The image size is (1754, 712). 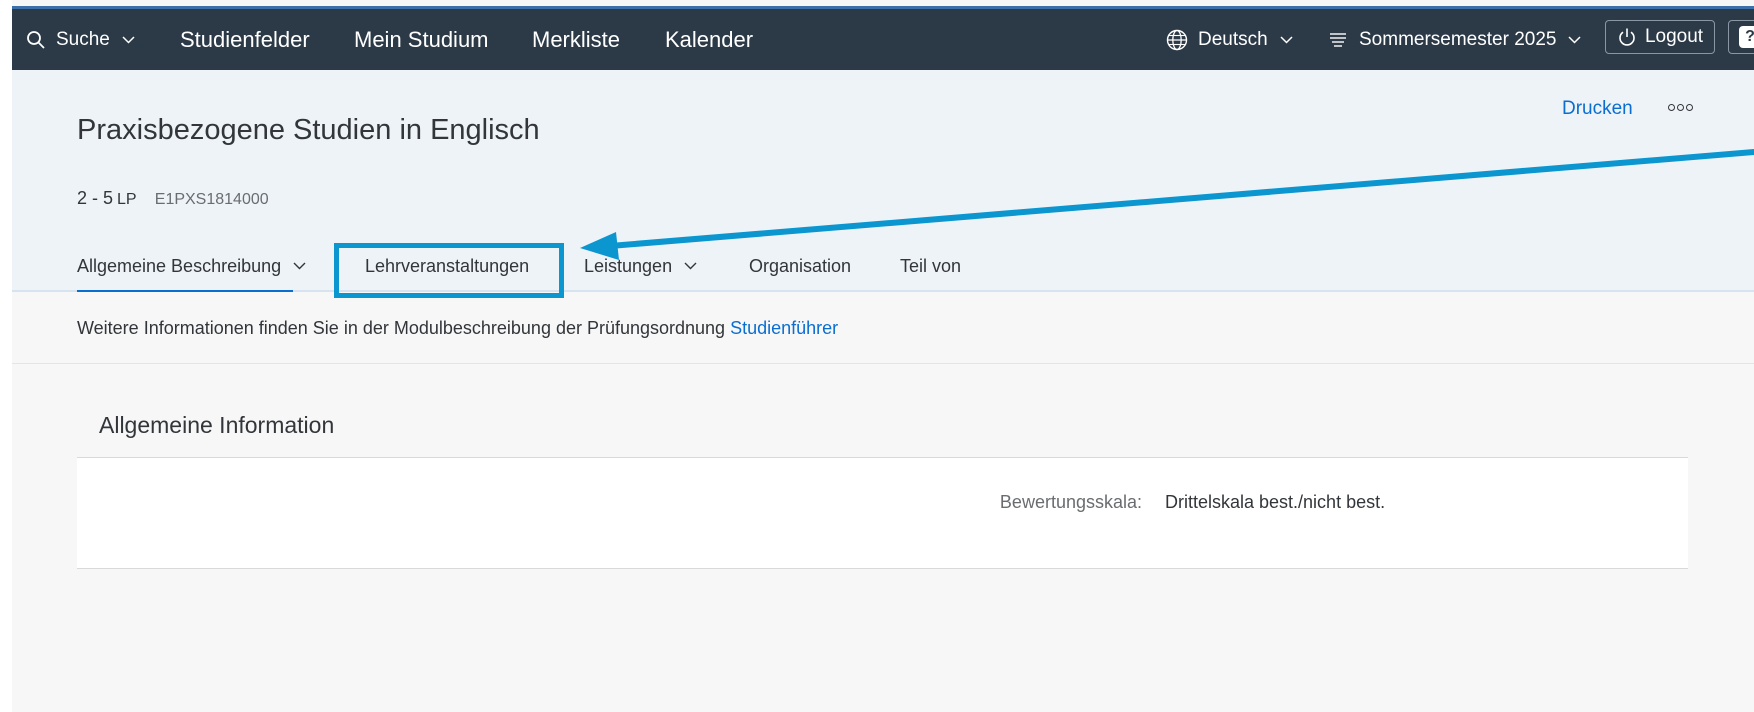 I want to click on search-icon, so click(x=36, y=39).